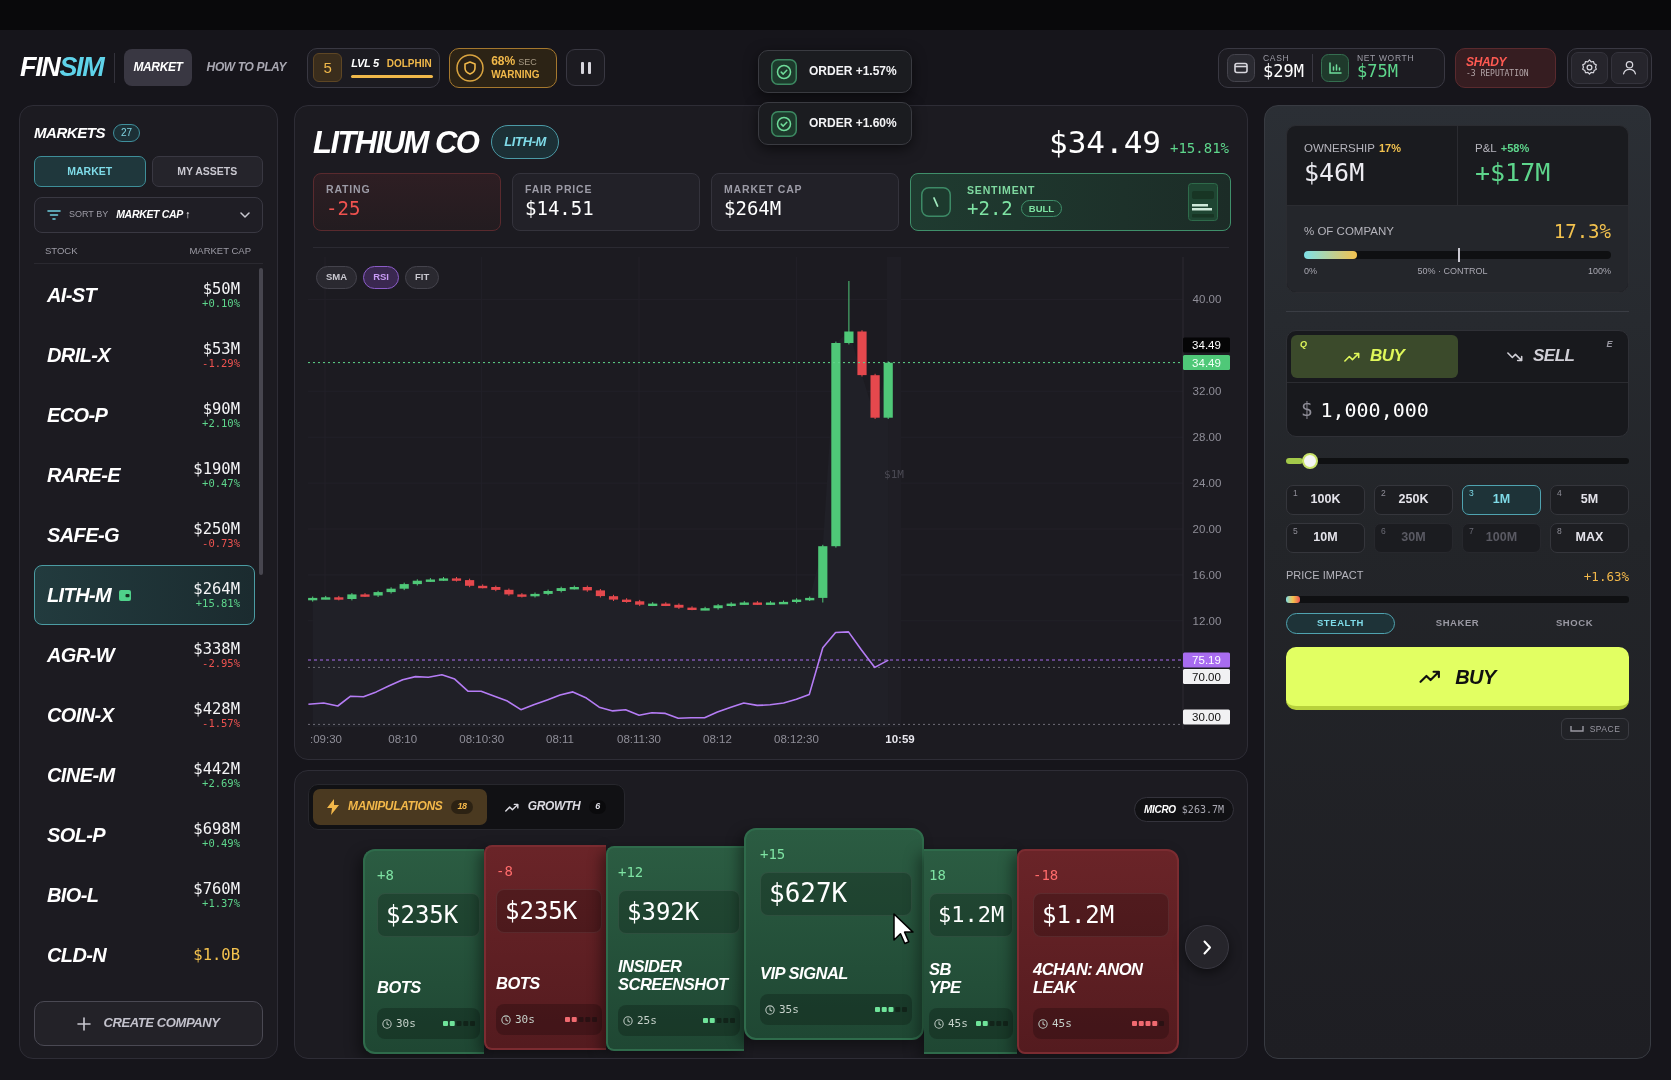 The height and width of the screenshot is (1080, 1671). I want to click on stock-row: AGR-W $338M -2.95%, so click(144, 655).